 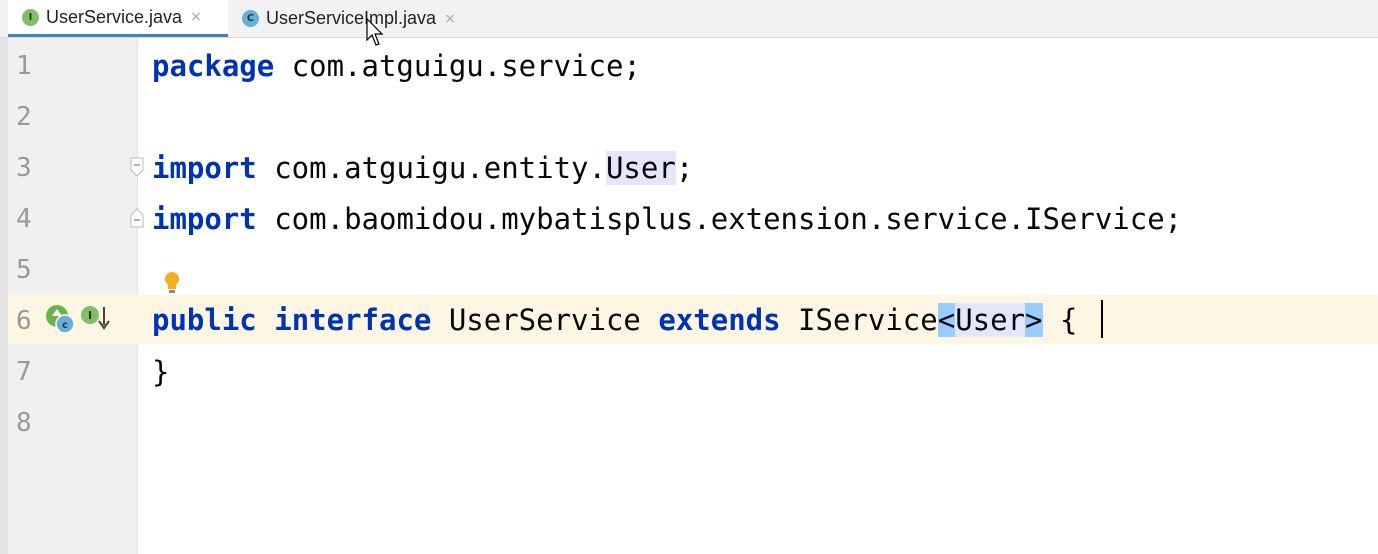 I want to click on interface-arrow-down-icon: I, so click(x=97, y=318).